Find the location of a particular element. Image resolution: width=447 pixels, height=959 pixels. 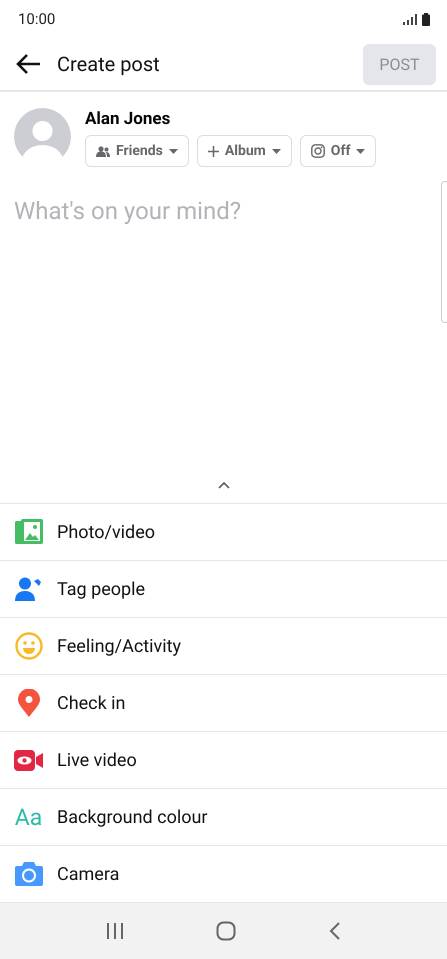

signal-icon is located at coordinates (410, 19).